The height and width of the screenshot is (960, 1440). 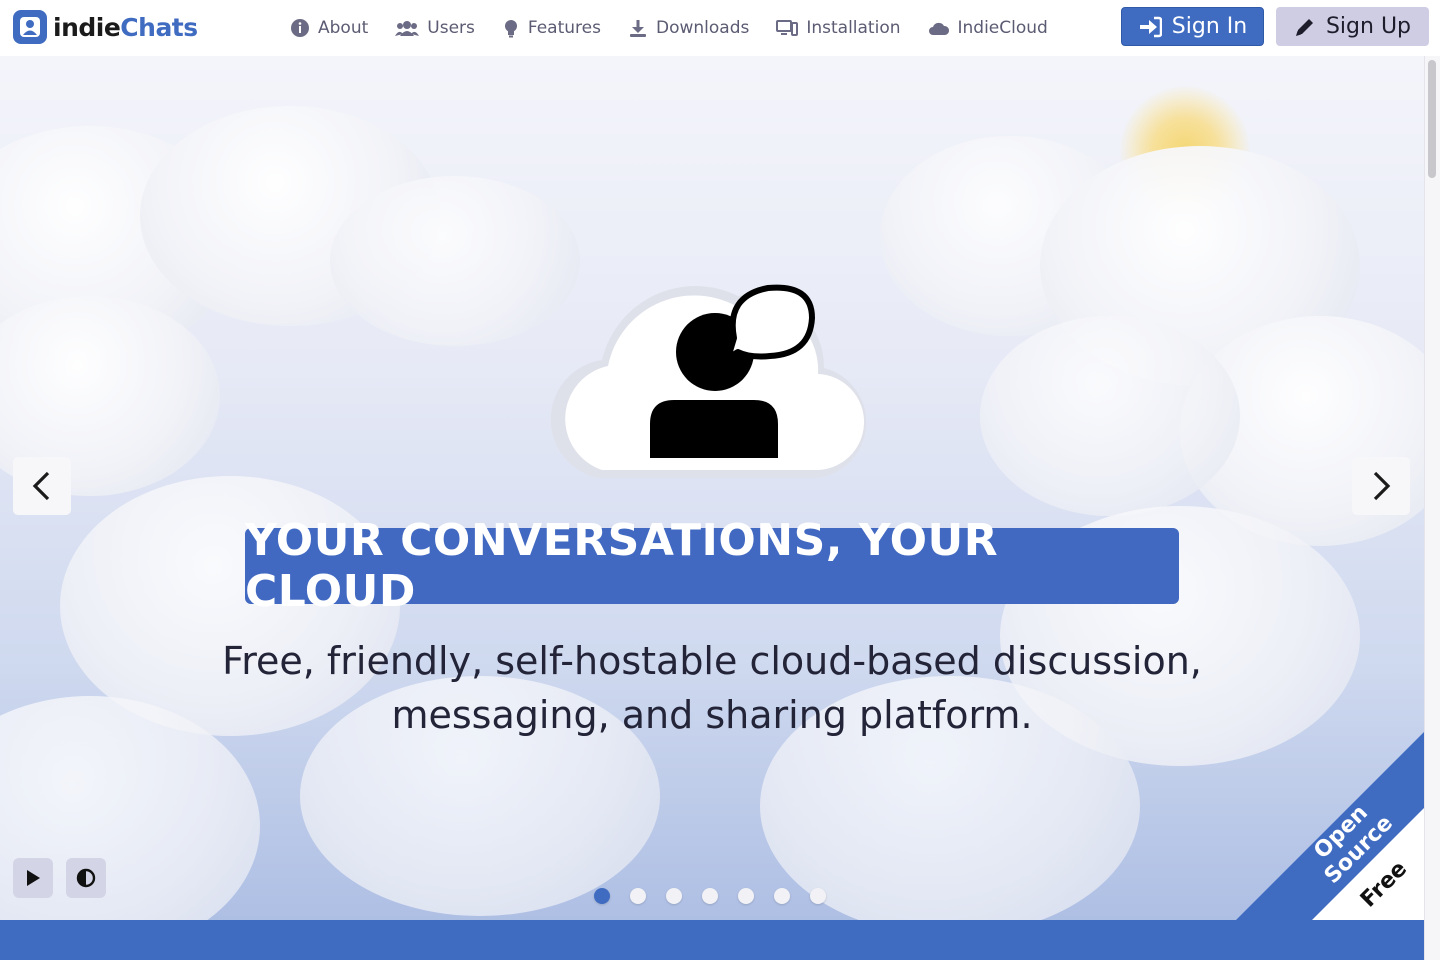 I want to click on brand-name: indieChats, so click(x=125, y=27).